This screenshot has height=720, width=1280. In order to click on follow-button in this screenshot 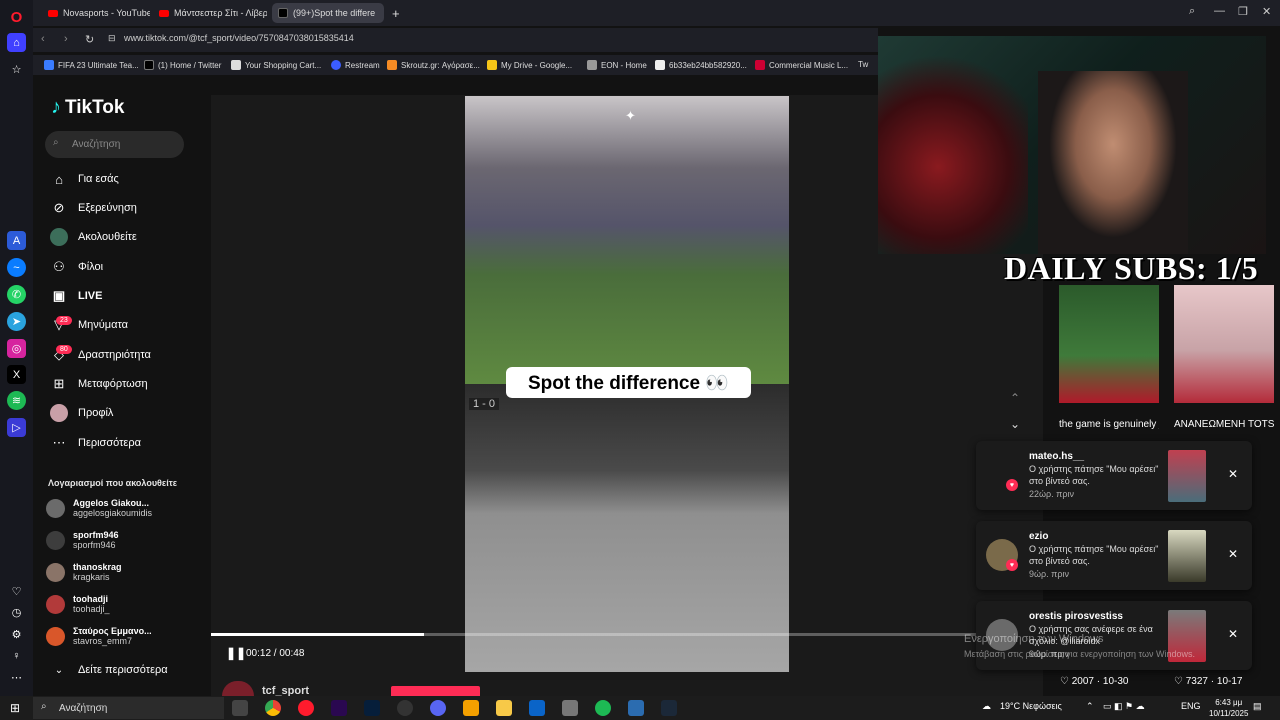, I will do `click(435, 691)`.